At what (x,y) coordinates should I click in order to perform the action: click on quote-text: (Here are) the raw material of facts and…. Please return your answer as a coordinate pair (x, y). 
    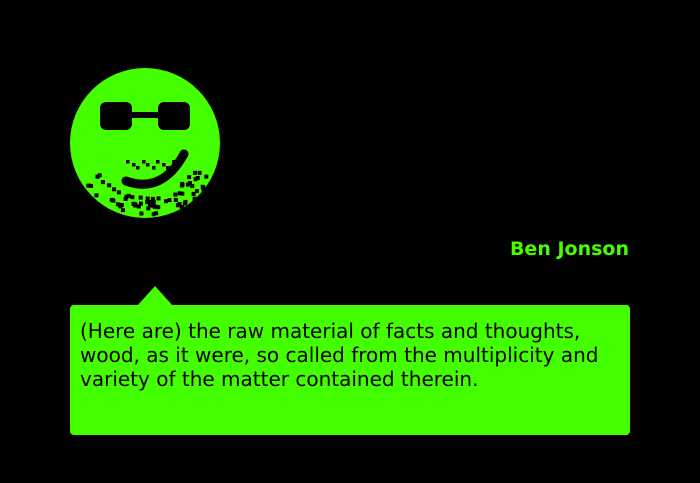
    Looking at the image, I should click on (339, 355).